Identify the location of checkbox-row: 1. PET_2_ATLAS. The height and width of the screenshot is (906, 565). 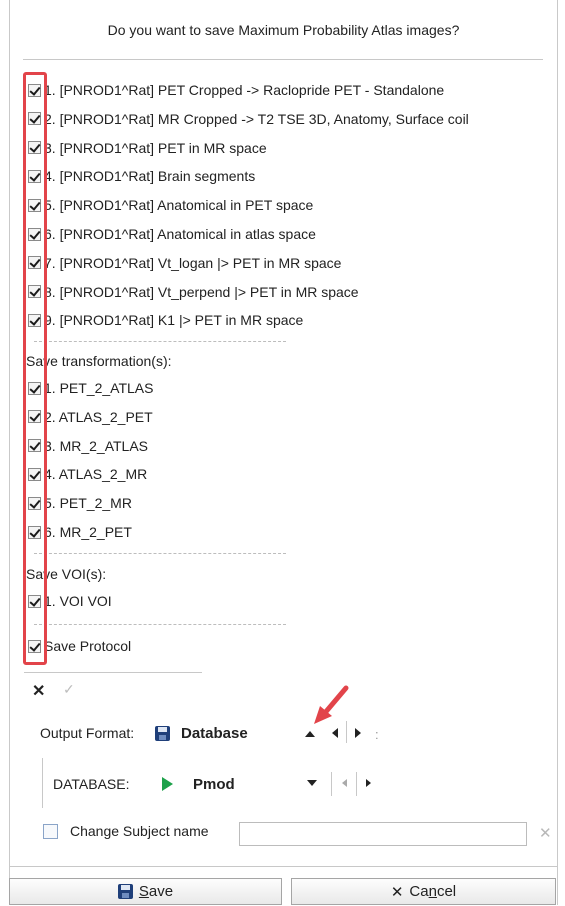
(90, 388).